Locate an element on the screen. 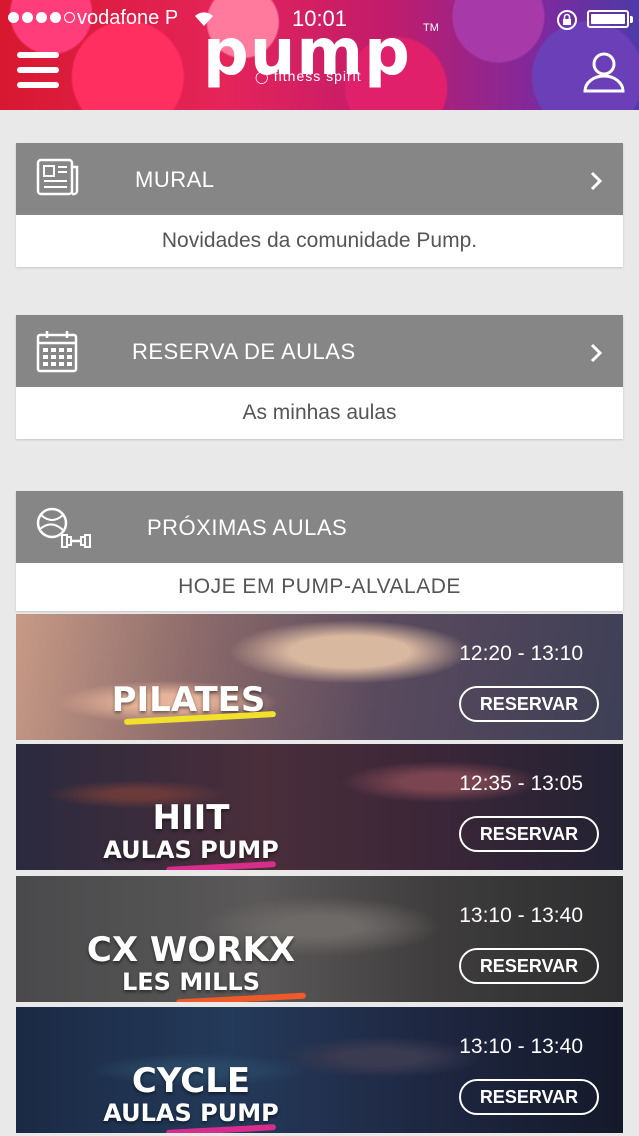 This screenshot has width=639, height=1136. proximas-aulas-title: PRÓXIMAS AULAS is located at coordinates (247, 527).